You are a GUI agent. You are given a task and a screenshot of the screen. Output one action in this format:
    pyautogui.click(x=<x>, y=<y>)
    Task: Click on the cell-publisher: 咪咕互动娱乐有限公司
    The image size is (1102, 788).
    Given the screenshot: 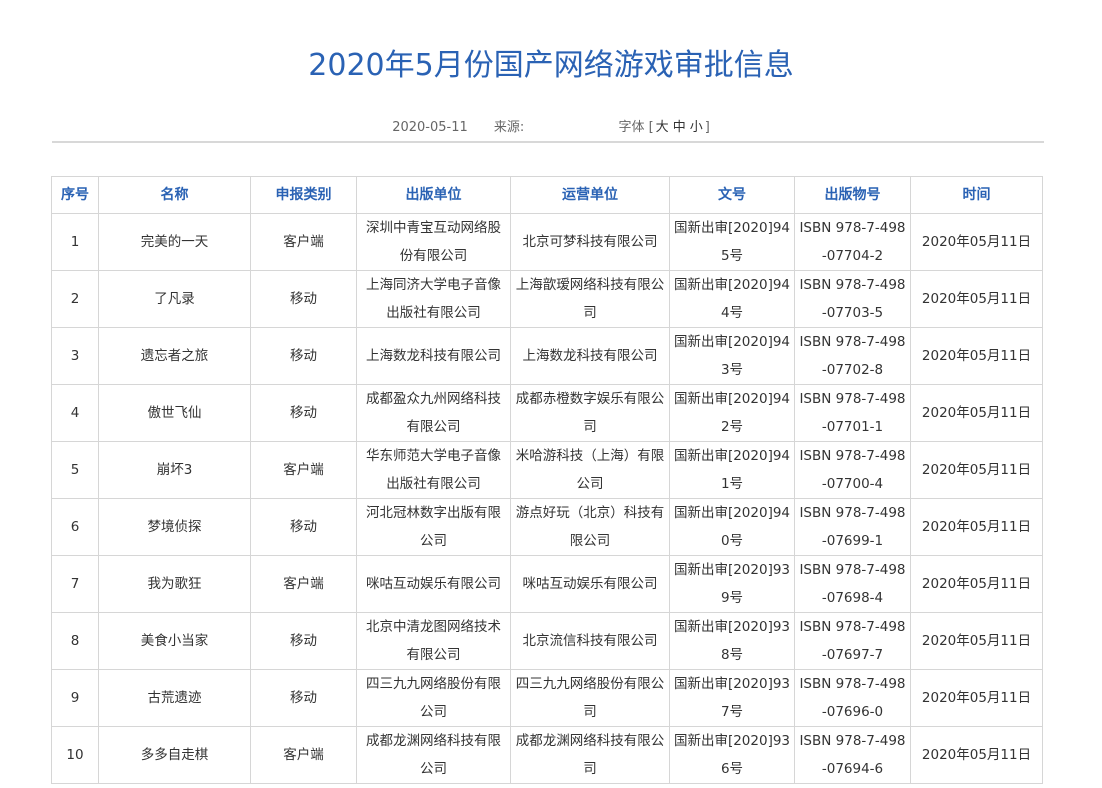 What is the action you would take?
    pyautogui.click(x=433, y=584)
    